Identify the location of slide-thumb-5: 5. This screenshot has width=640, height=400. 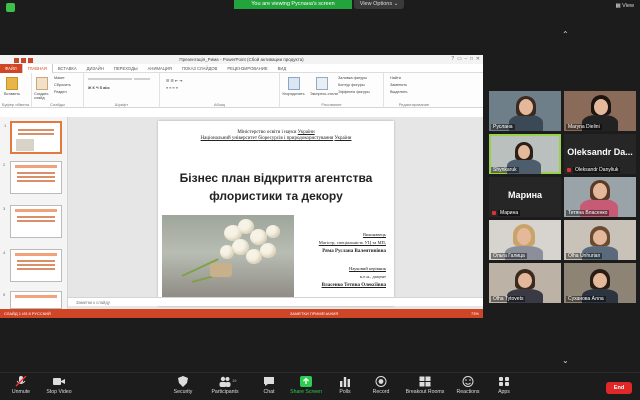
(32, 300).